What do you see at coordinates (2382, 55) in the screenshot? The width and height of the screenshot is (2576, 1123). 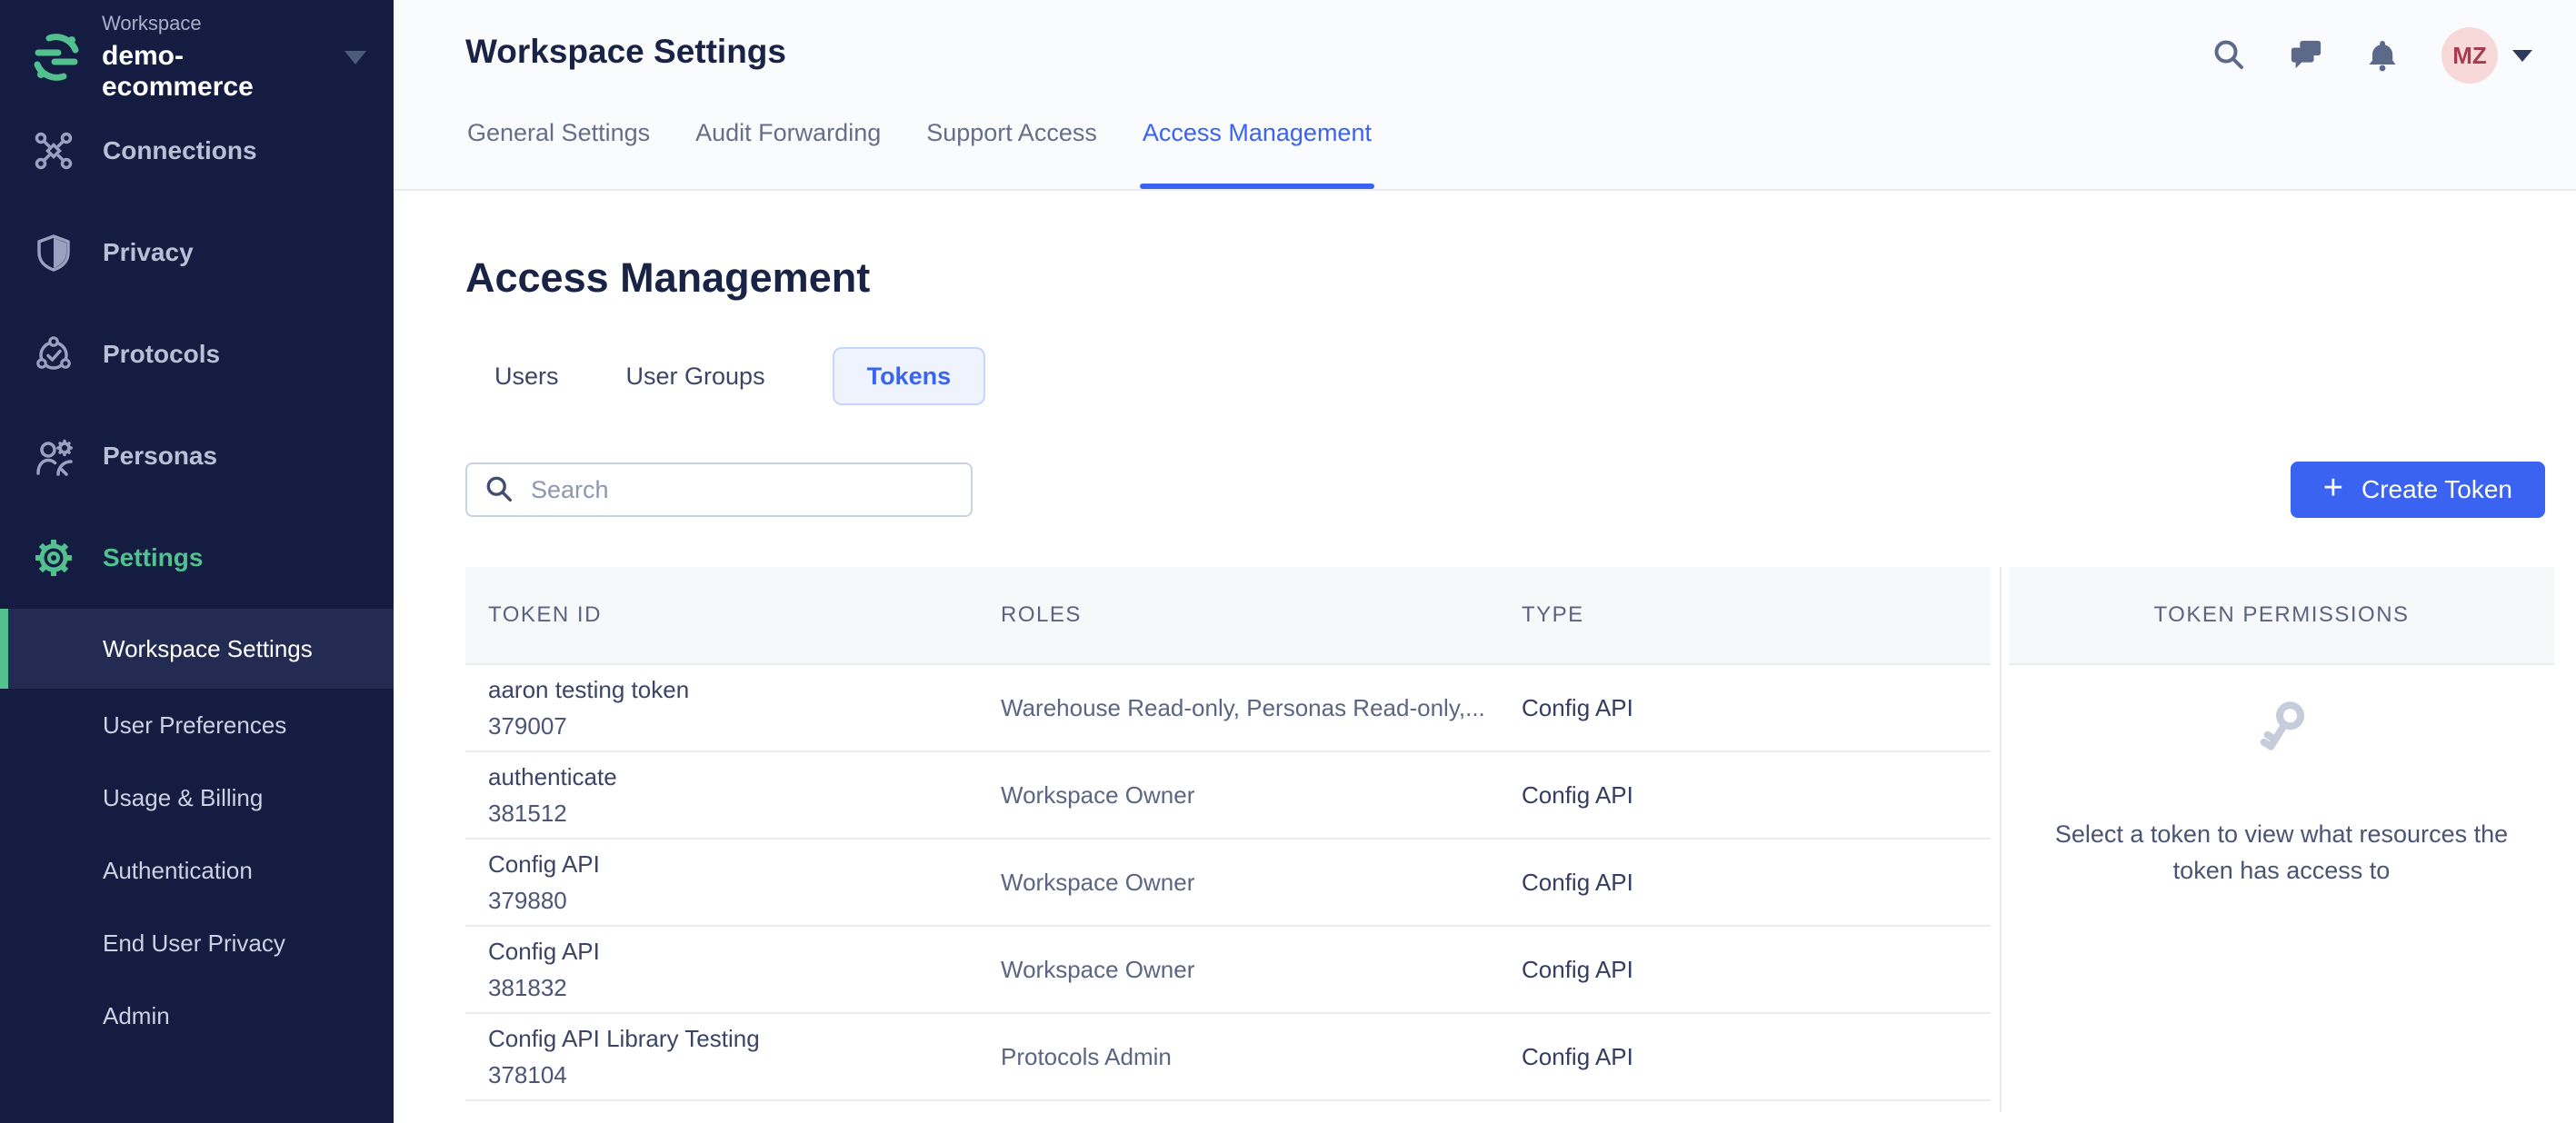 I see `bell-icon` at bounding box center [2382, 55].